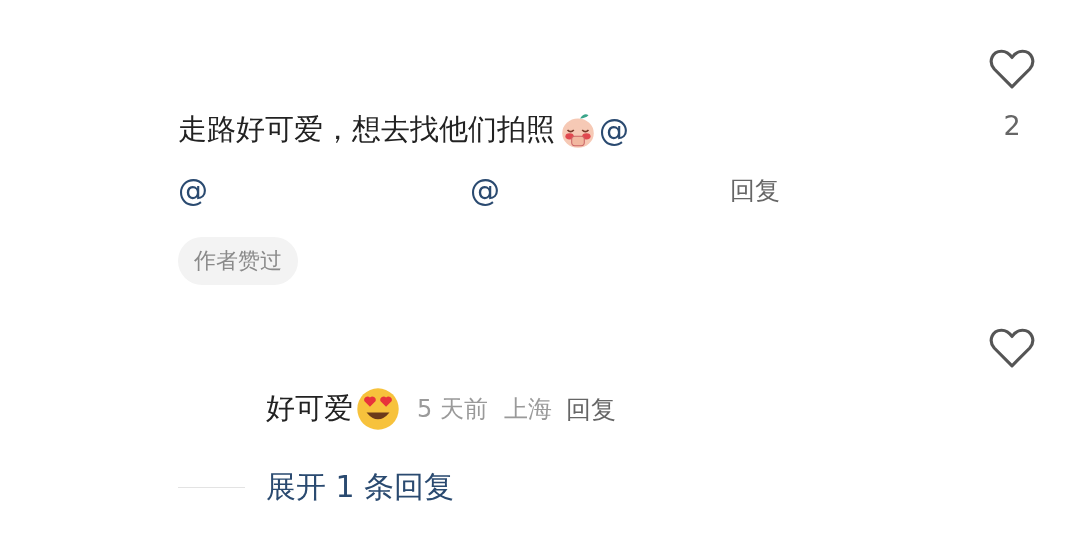 The width and height of the screenshot is (1080, 536). What do you see at coordinates (378, 409) in the screenshot?
I see `heart-eyes-face-icon` at bounding box center [378, 409].